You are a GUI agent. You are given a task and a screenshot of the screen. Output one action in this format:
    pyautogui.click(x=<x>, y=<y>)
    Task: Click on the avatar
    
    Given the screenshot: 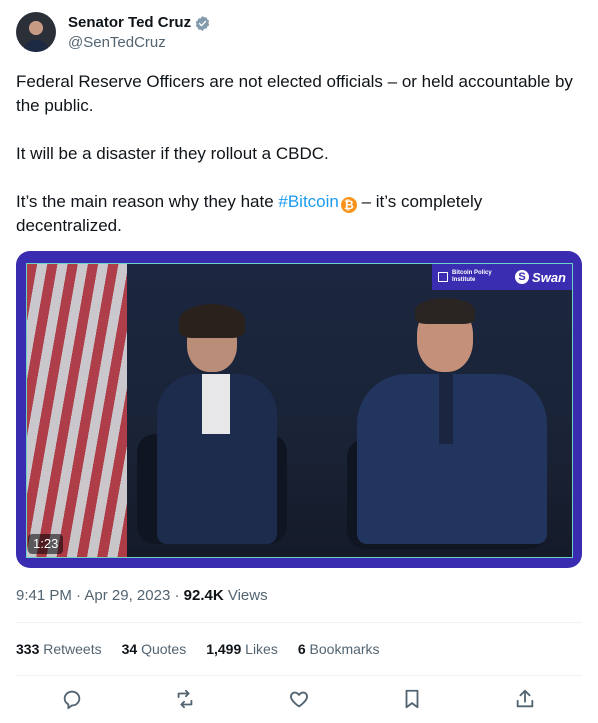 What is the action you would take?
    pyautogui.click(x=36, y=32)
    